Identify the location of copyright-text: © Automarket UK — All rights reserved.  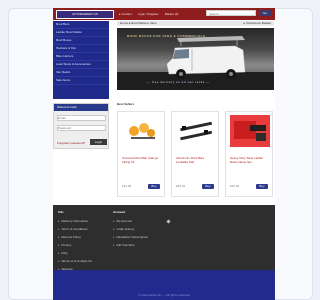
(164, 295).